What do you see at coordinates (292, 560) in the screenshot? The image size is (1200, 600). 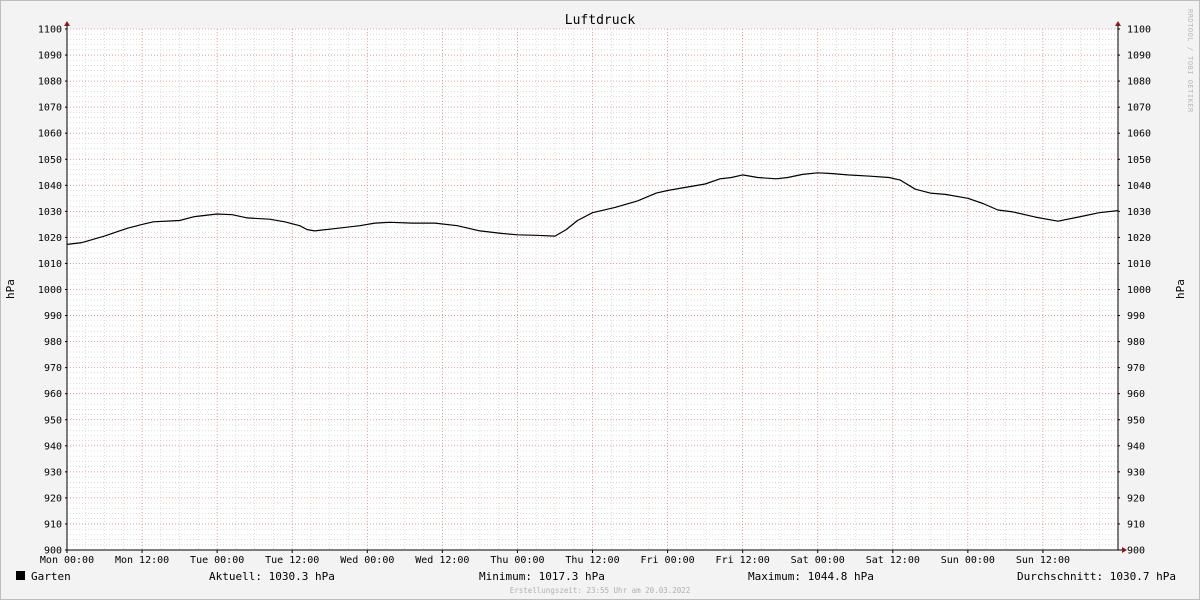 I see `x-tick-label: Tue 12:00` at bounding box center [292, 560].